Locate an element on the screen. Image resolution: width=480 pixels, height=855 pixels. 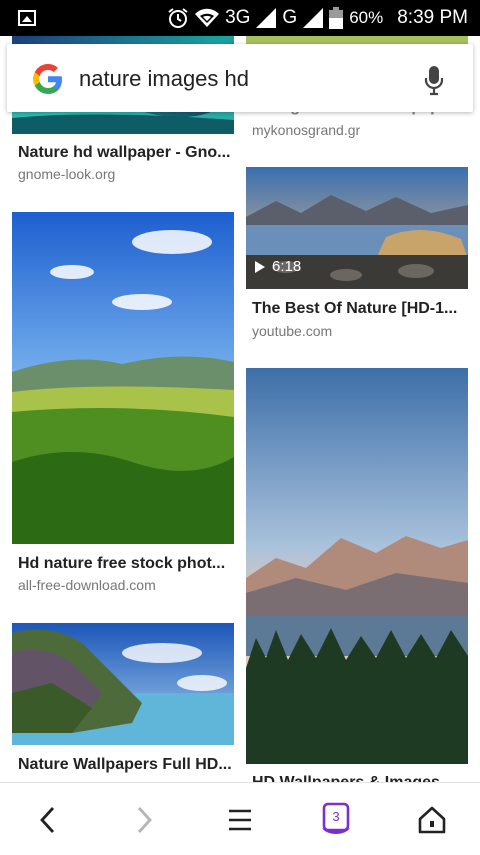
battery-percent: 60% is located at coordinates (366, 17).